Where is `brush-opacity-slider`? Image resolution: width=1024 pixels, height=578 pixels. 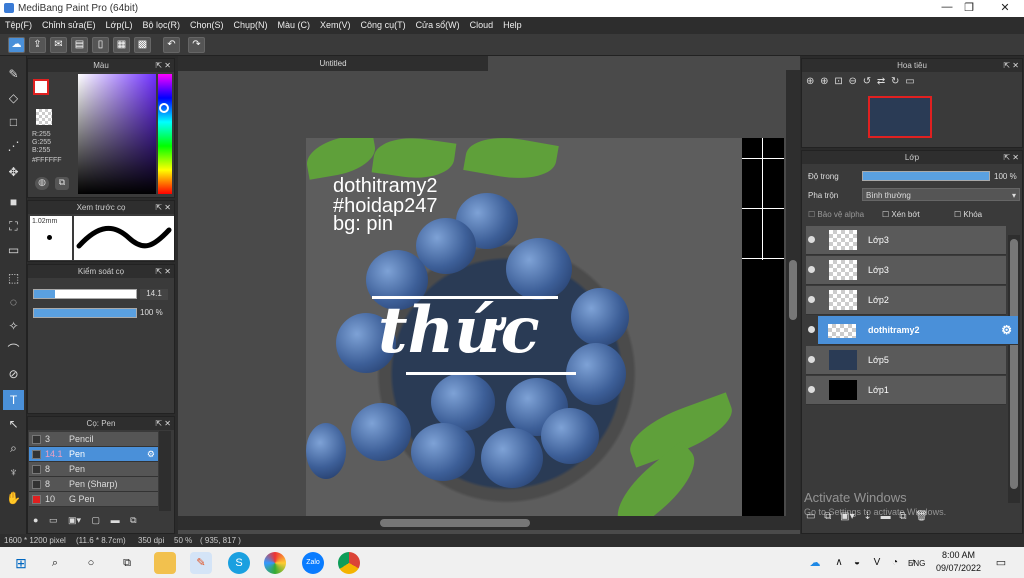 brush-opacity-slider is located at coordinates (85, 313).